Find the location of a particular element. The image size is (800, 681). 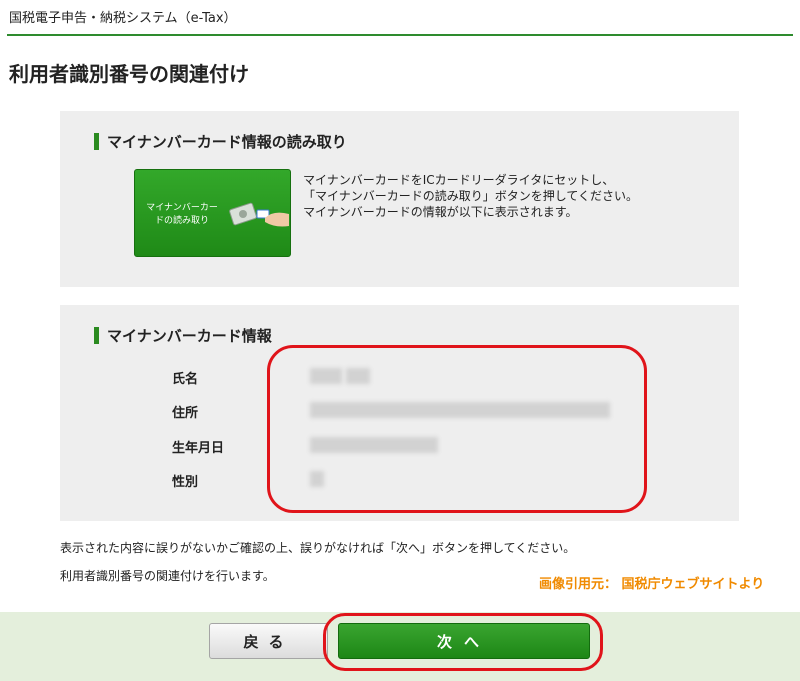

page-title: 利用者識別番号の関連付け is located at coordinates (129, 74).